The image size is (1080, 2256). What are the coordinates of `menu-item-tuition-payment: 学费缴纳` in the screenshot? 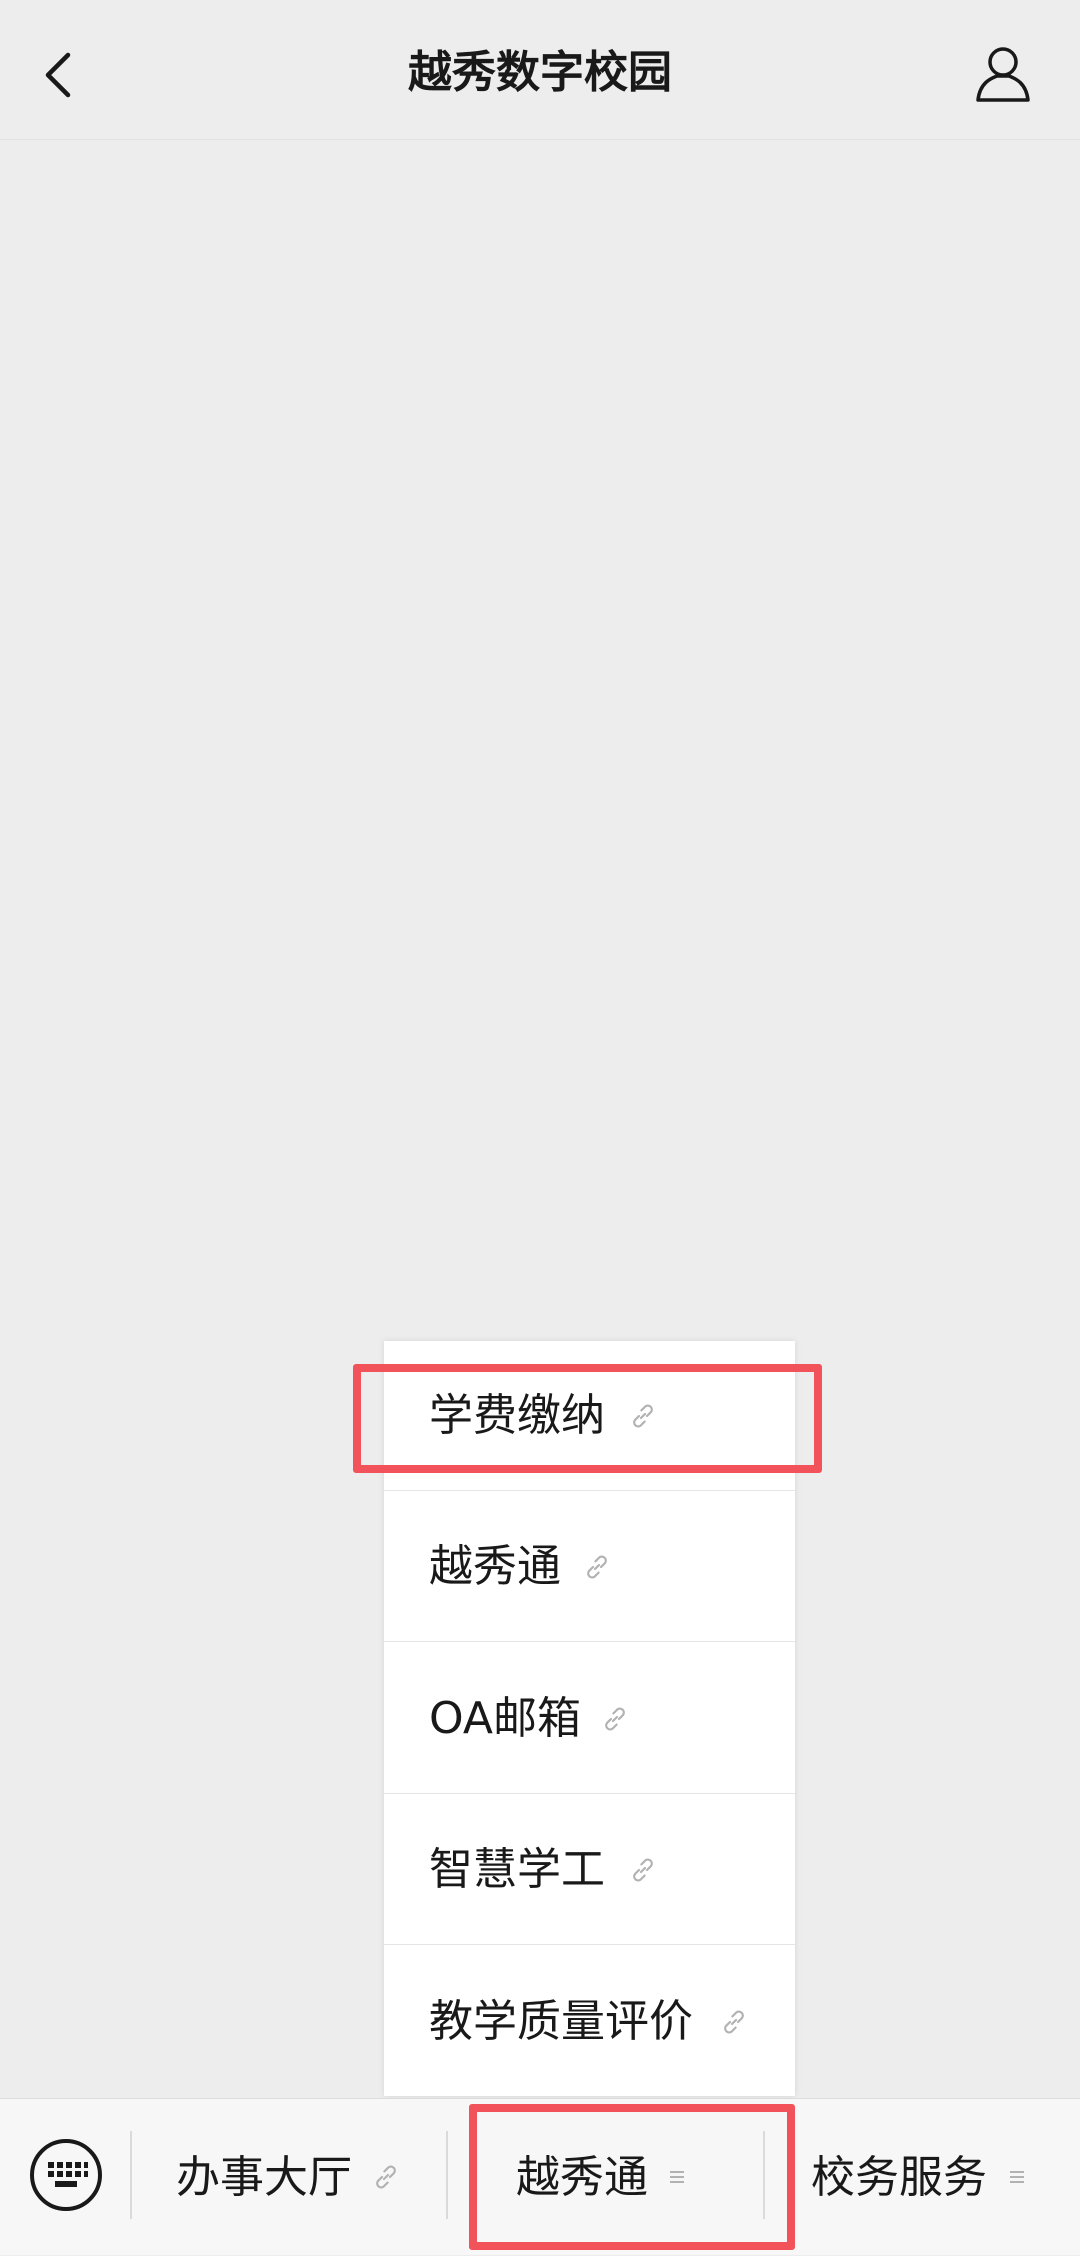 It's located at (589, 1416).